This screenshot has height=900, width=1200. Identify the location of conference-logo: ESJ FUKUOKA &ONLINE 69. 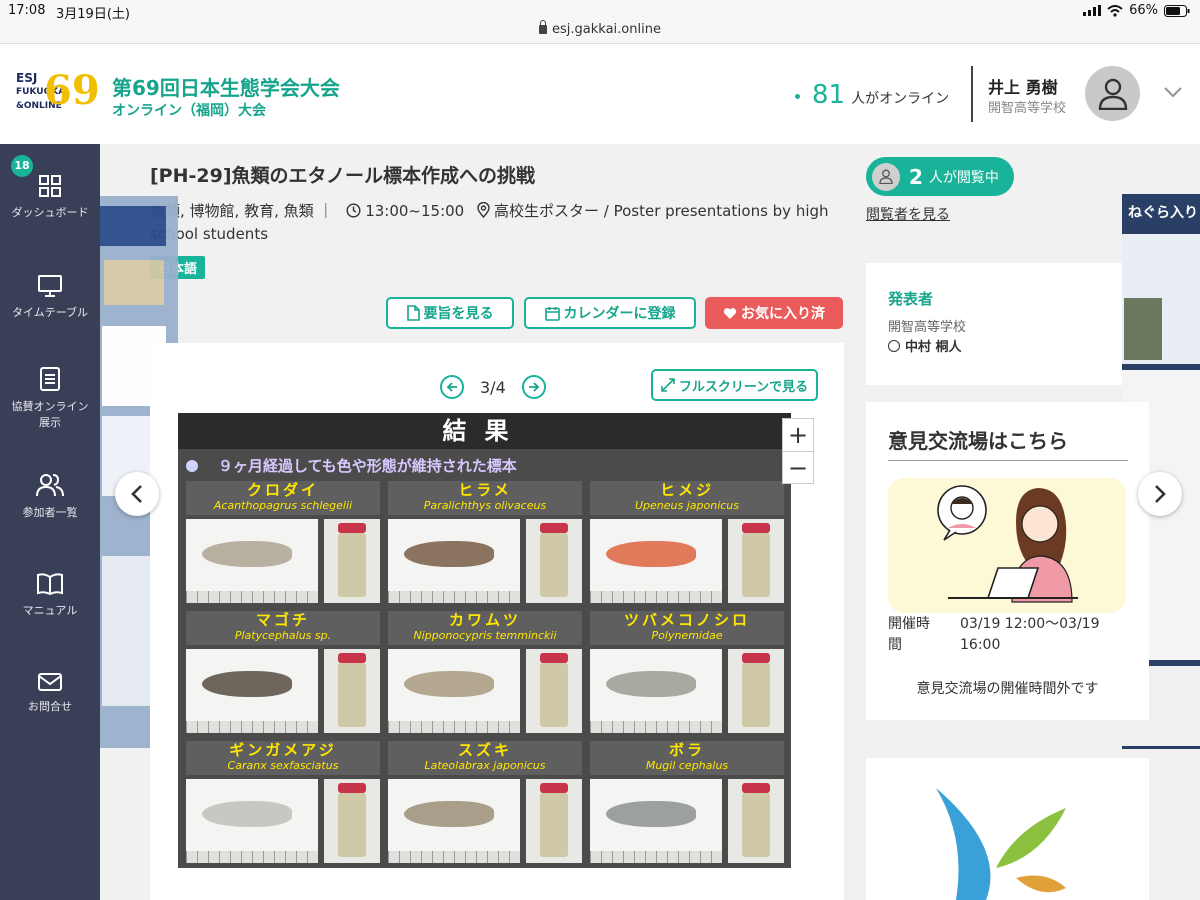
(58, 93).